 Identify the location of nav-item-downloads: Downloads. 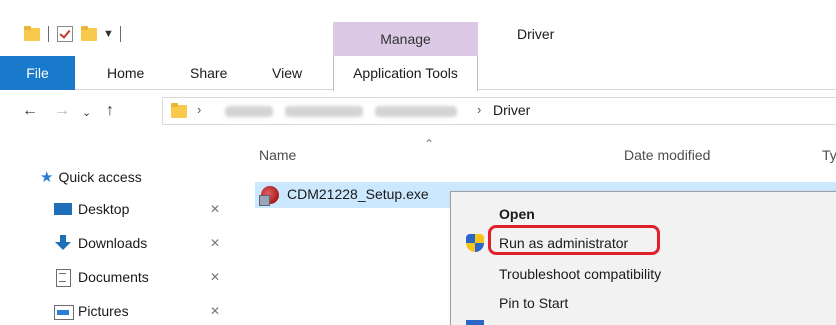
(100, 243).